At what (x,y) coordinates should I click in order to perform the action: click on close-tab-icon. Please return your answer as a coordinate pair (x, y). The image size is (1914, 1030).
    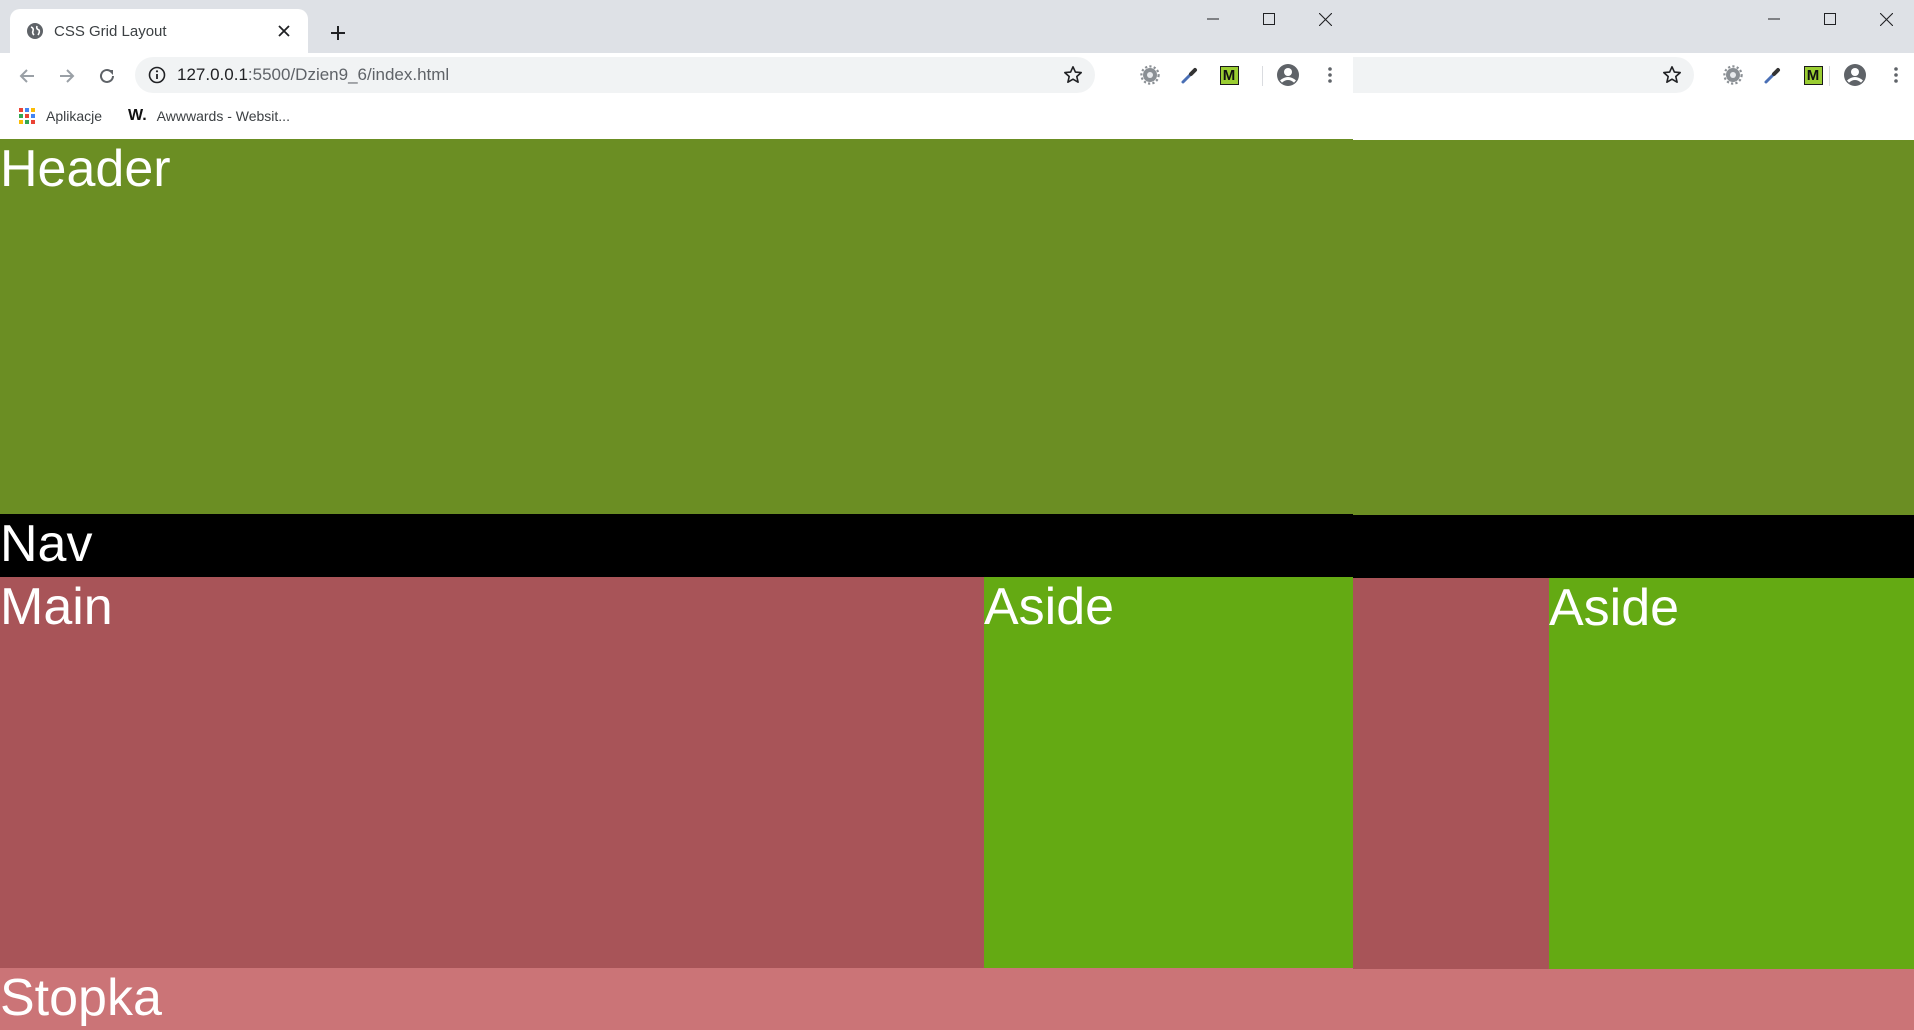
    Looking at the image, I should click on (284, 31).